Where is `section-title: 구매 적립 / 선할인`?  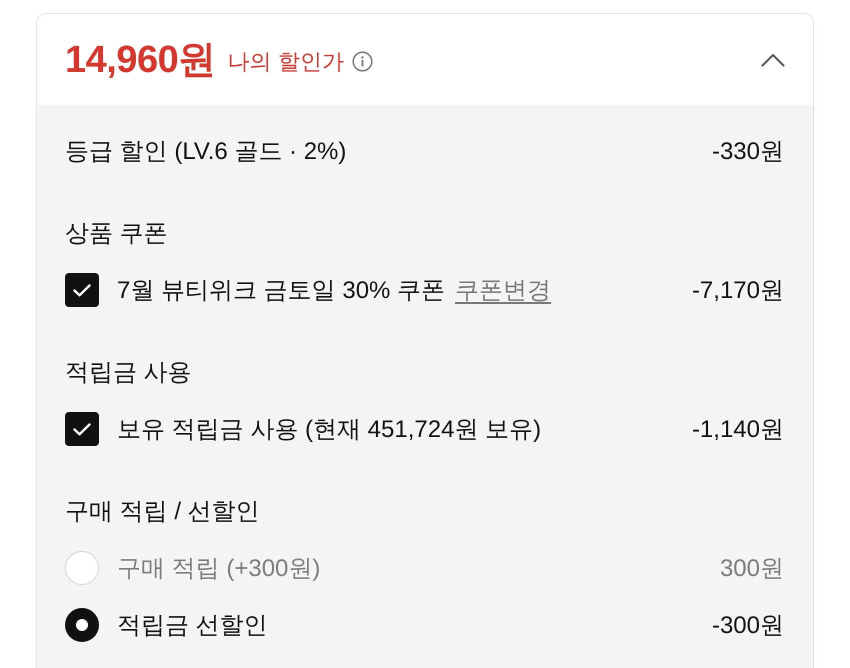
section-title: 구매 적립 / 선할인 is located at coordinates (162, 512).